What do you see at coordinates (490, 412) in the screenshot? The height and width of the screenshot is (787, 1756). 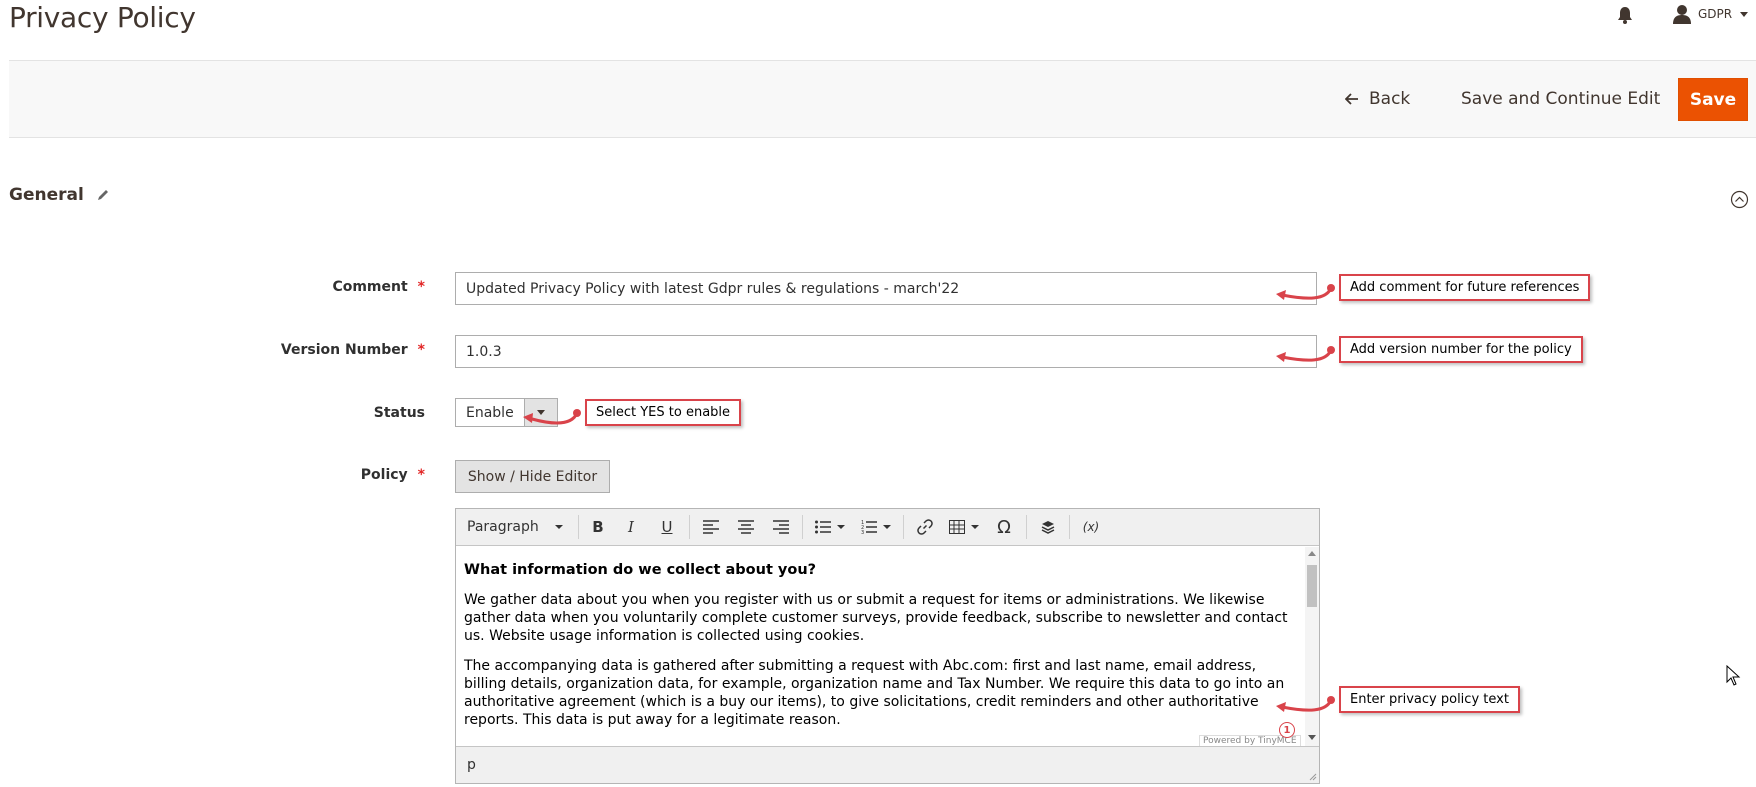 I see `status-select-value: Enable` at bounding box center [490, 412].